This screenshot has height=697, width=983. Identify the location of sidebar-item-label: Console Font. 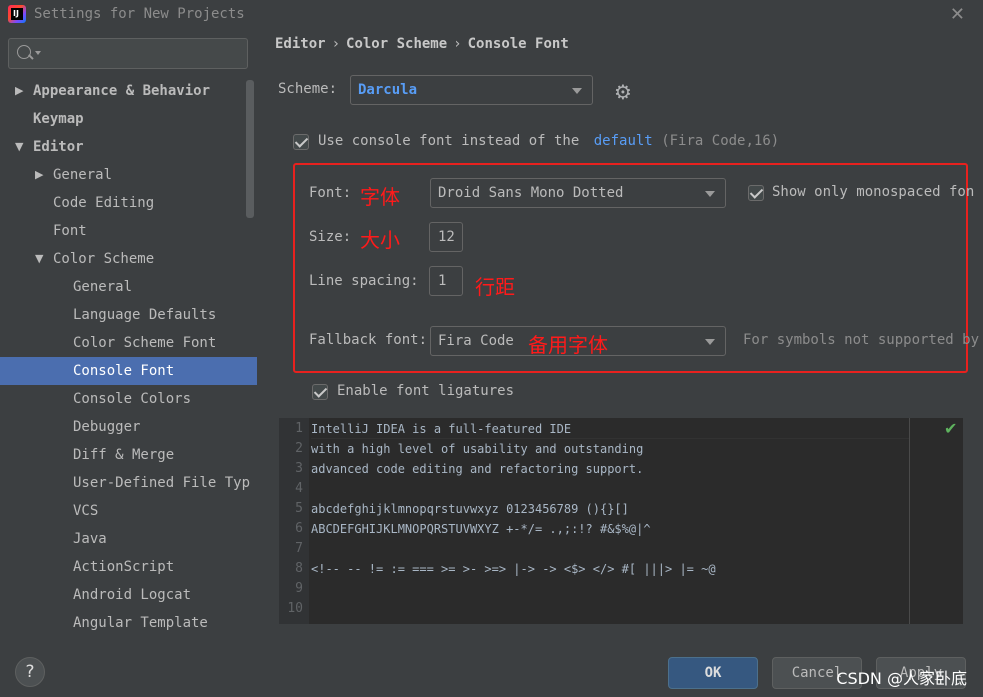
(124, 371).